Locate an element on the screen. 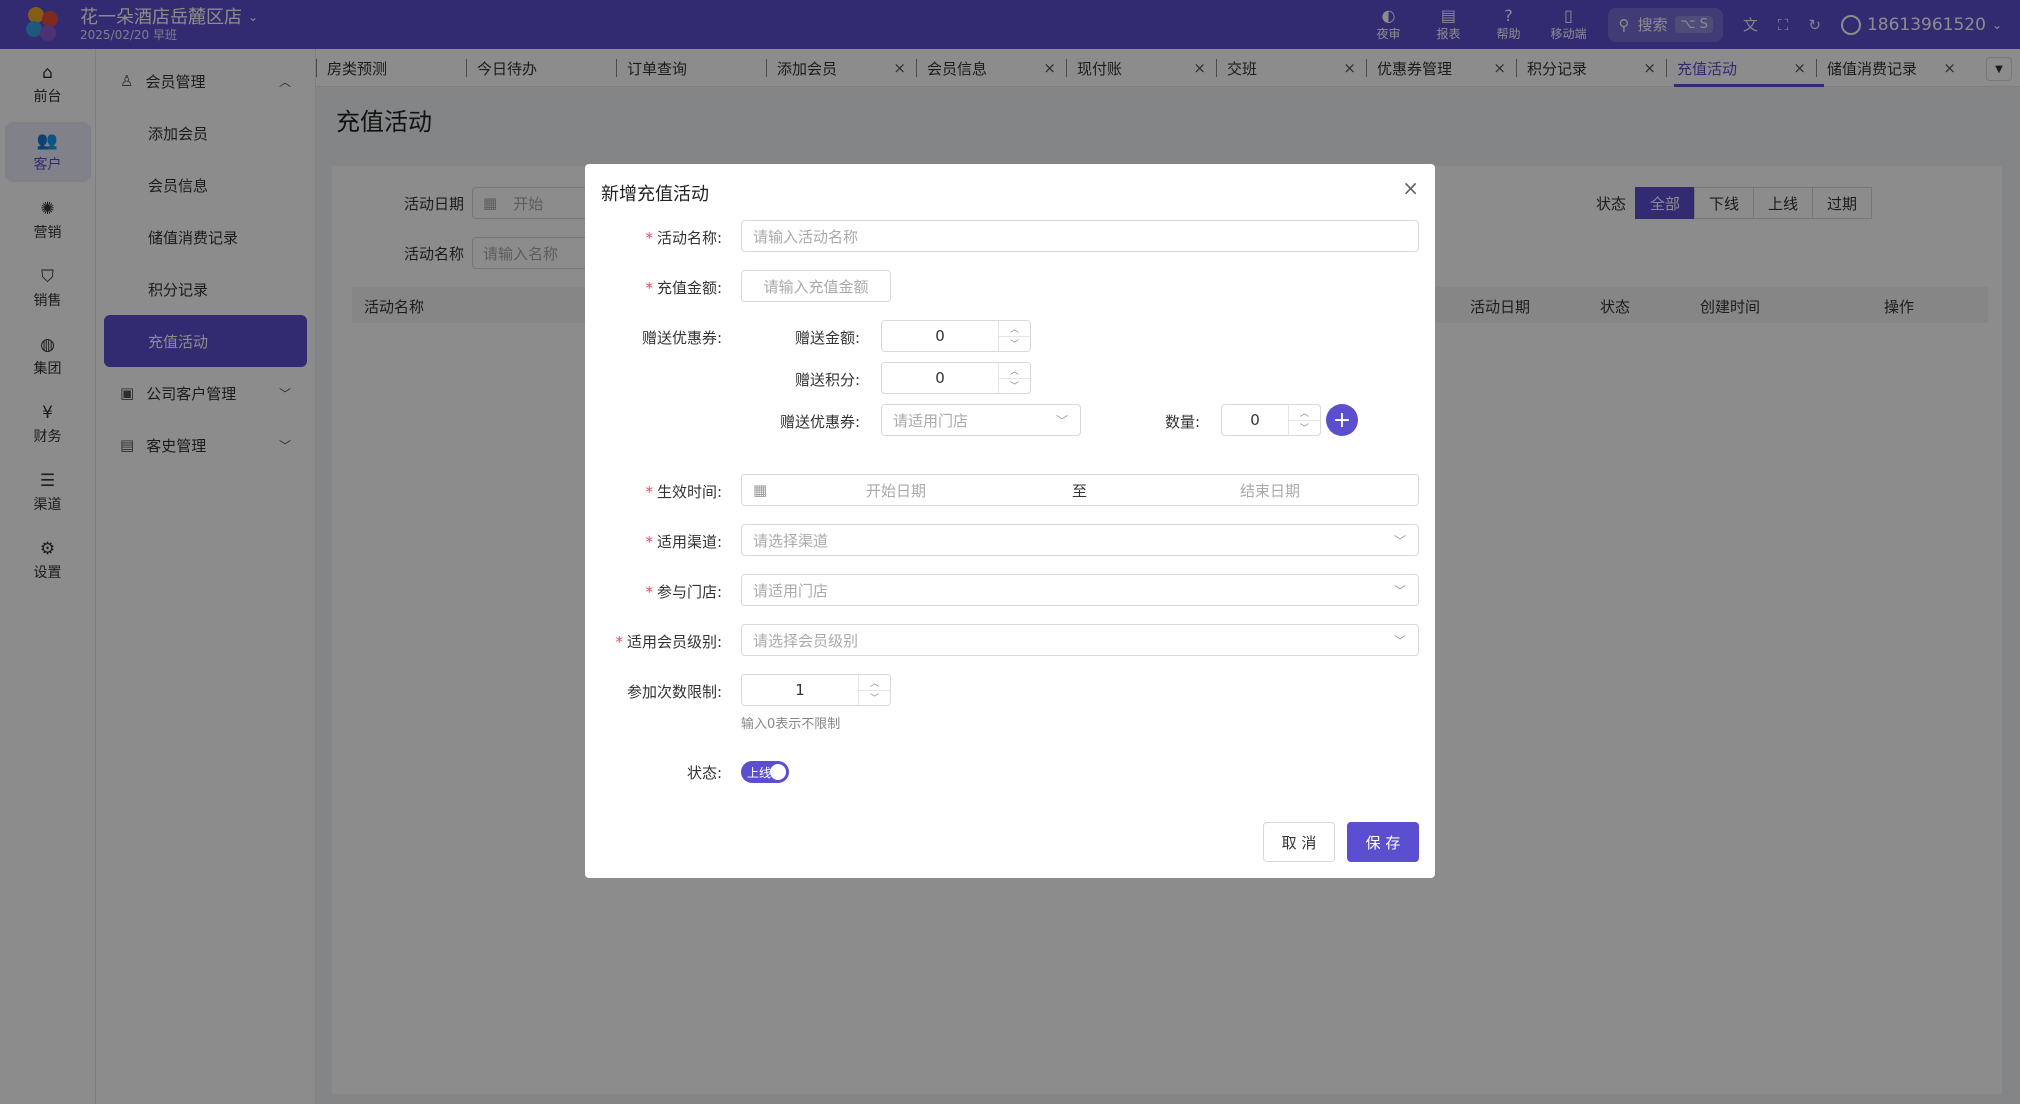 The width and height of the screenshot is (2020, 1104). effective-time-label: * 生效时间: is located at coordinates (683, 492).